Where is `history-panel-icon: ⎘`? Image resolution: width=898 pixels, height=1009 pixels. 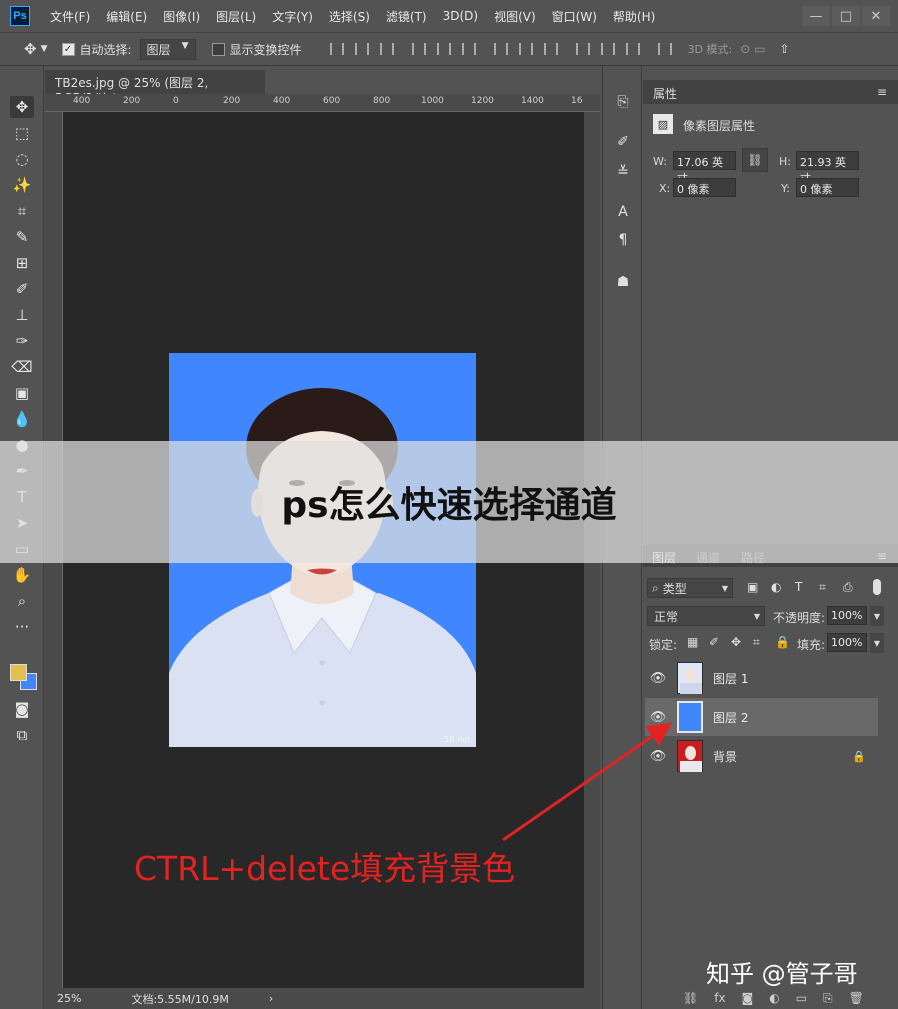 history-panel-icon: ⎘ is located at coordinates (623, 102).